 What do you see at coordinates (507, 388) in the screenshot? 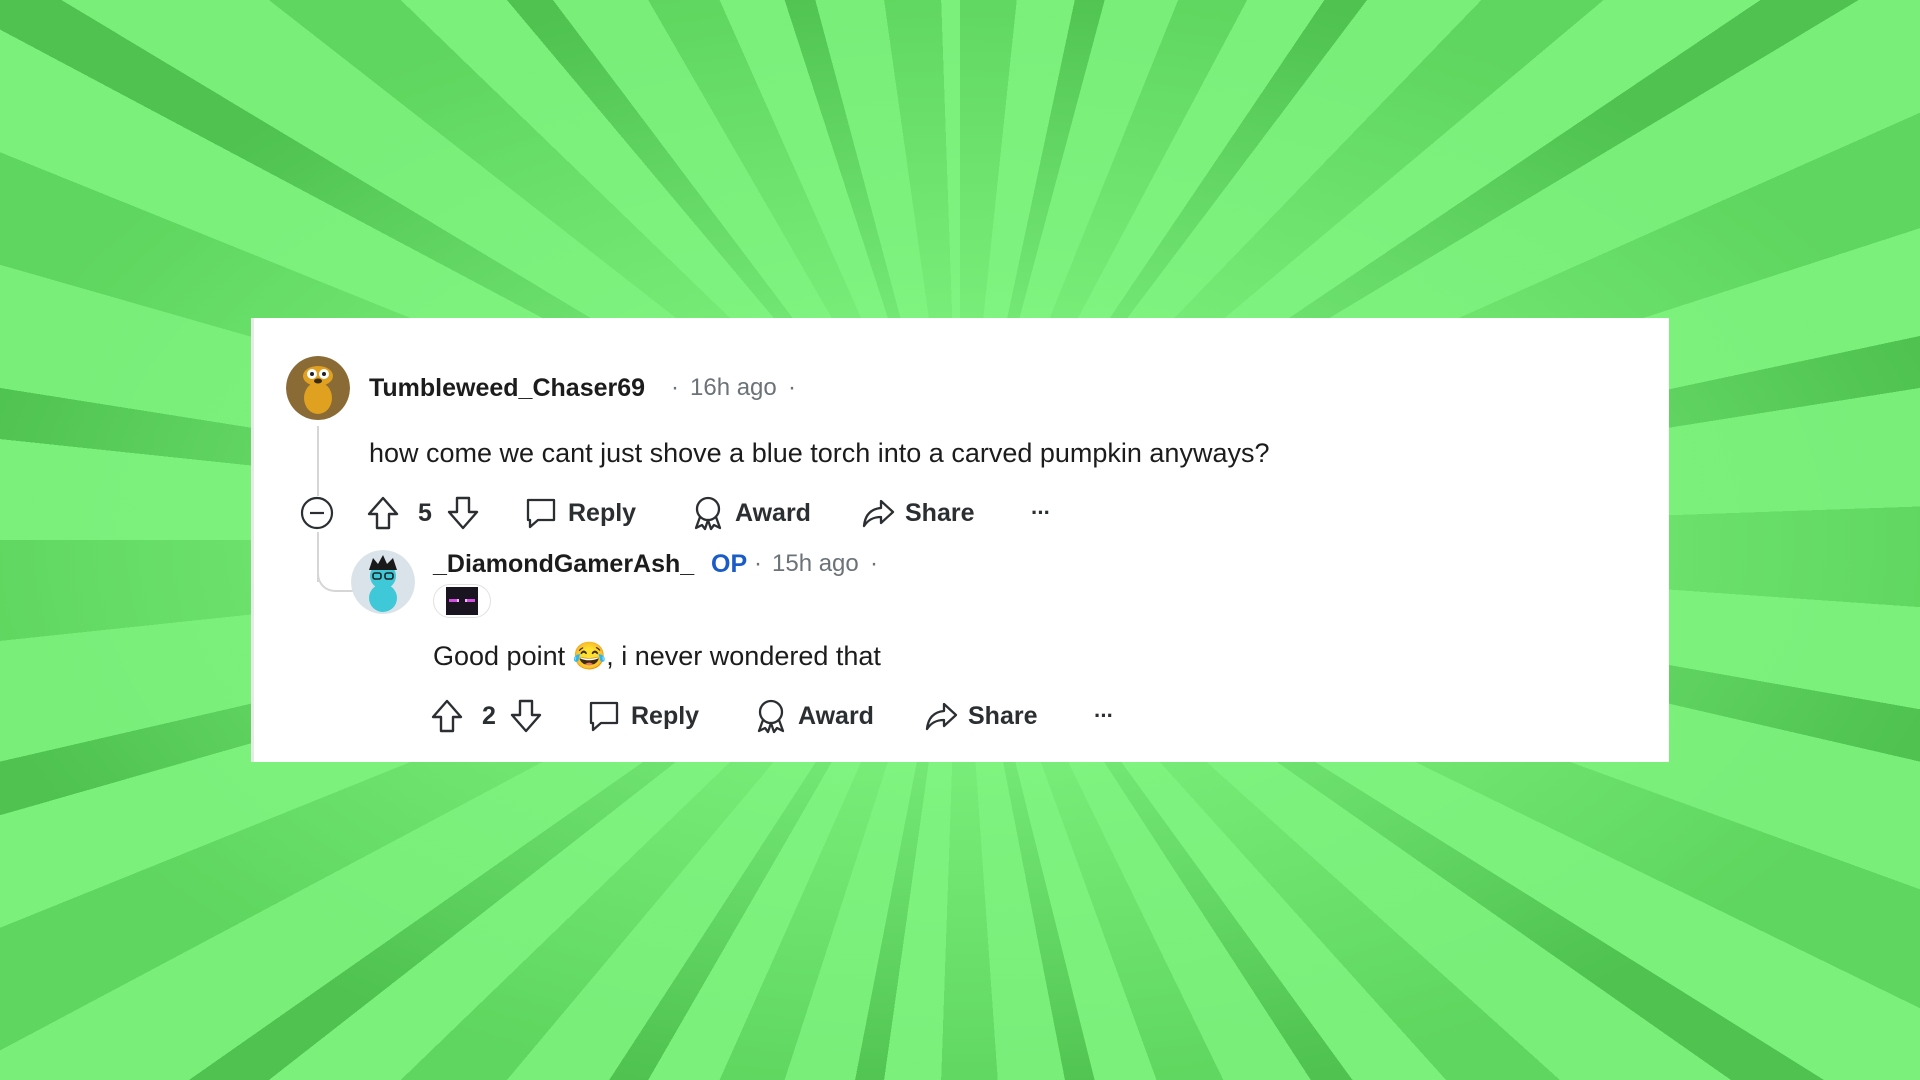
I see `comment-username: Tumbleweed_Chaser69` at bounding box center [507, 388].